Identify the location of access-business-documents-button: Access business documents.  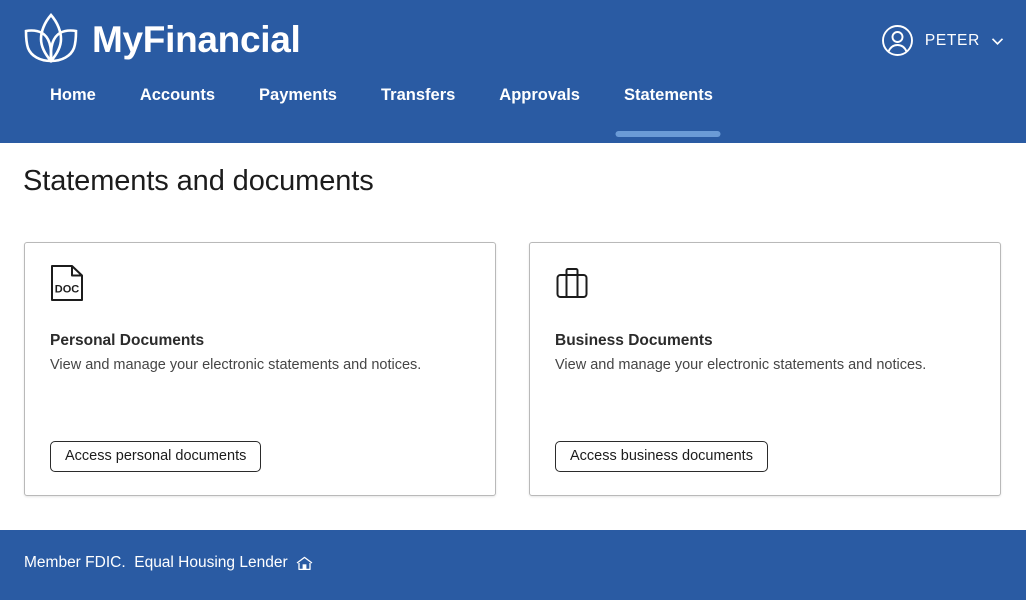
(661, 456).